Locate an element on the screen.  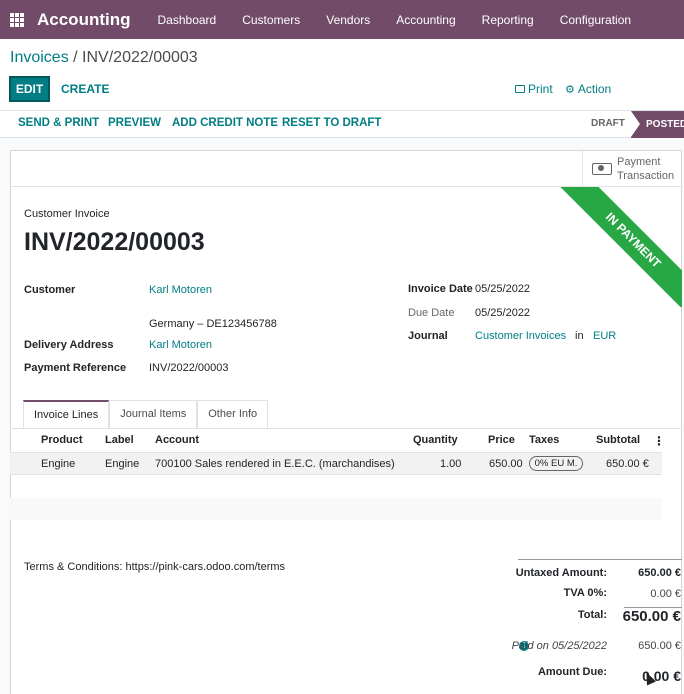
create-button: CREATE is located at coordinates (85, 89).